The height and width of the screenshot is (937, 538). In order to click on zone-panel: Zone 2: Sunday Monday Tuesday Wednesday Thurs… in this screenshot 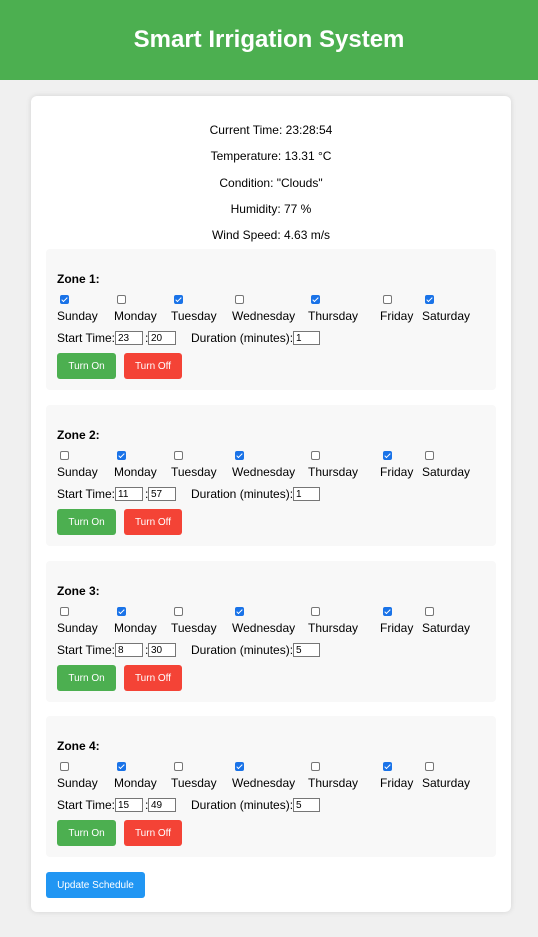, I will do `click(271, 475)`.